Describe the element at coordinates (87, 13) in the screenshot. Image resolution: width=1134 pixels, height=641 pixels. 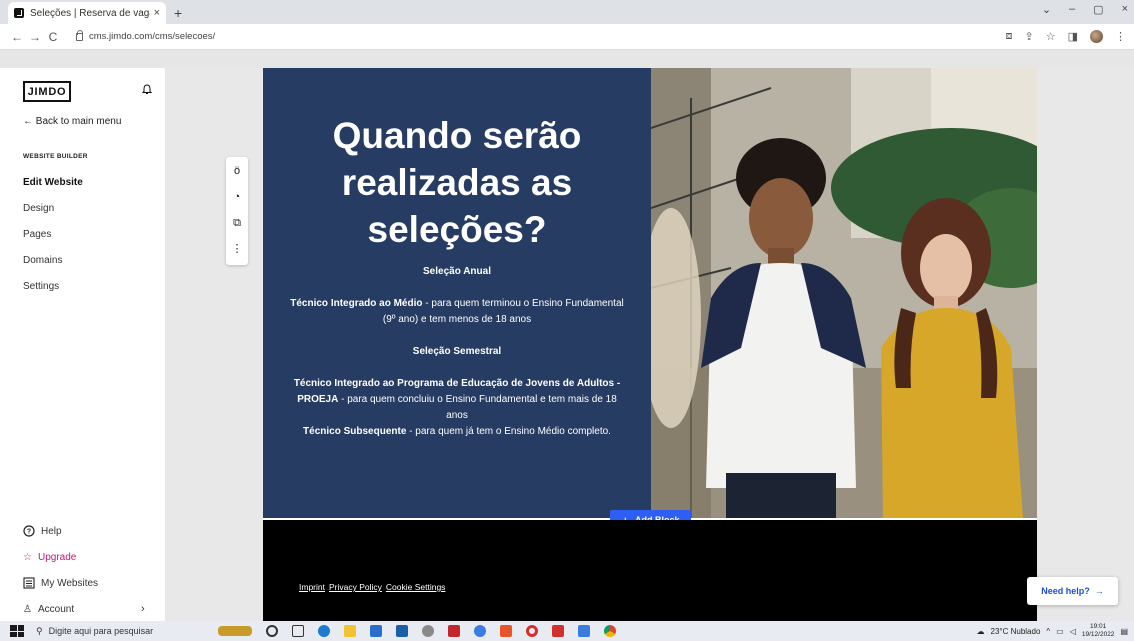
I see `browser-tab: Seleções | Reserva de vaga: ×` at that location.